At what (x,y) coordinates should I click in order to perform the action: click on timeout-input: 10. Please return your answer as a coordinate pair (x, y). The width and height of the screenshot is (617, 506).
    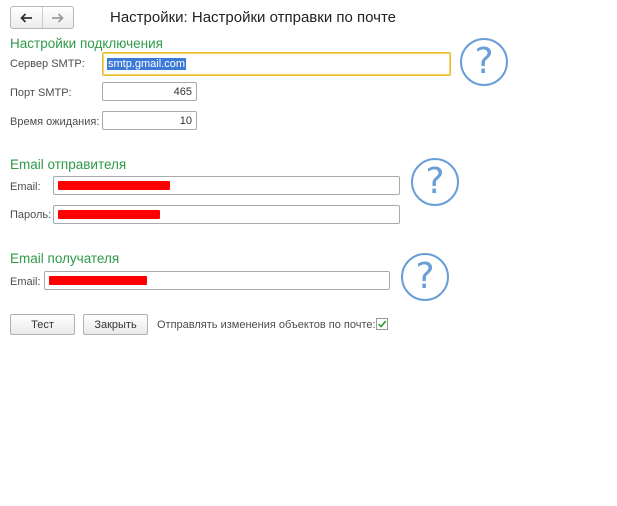
    Looking at the image, I should click on (149, 120).